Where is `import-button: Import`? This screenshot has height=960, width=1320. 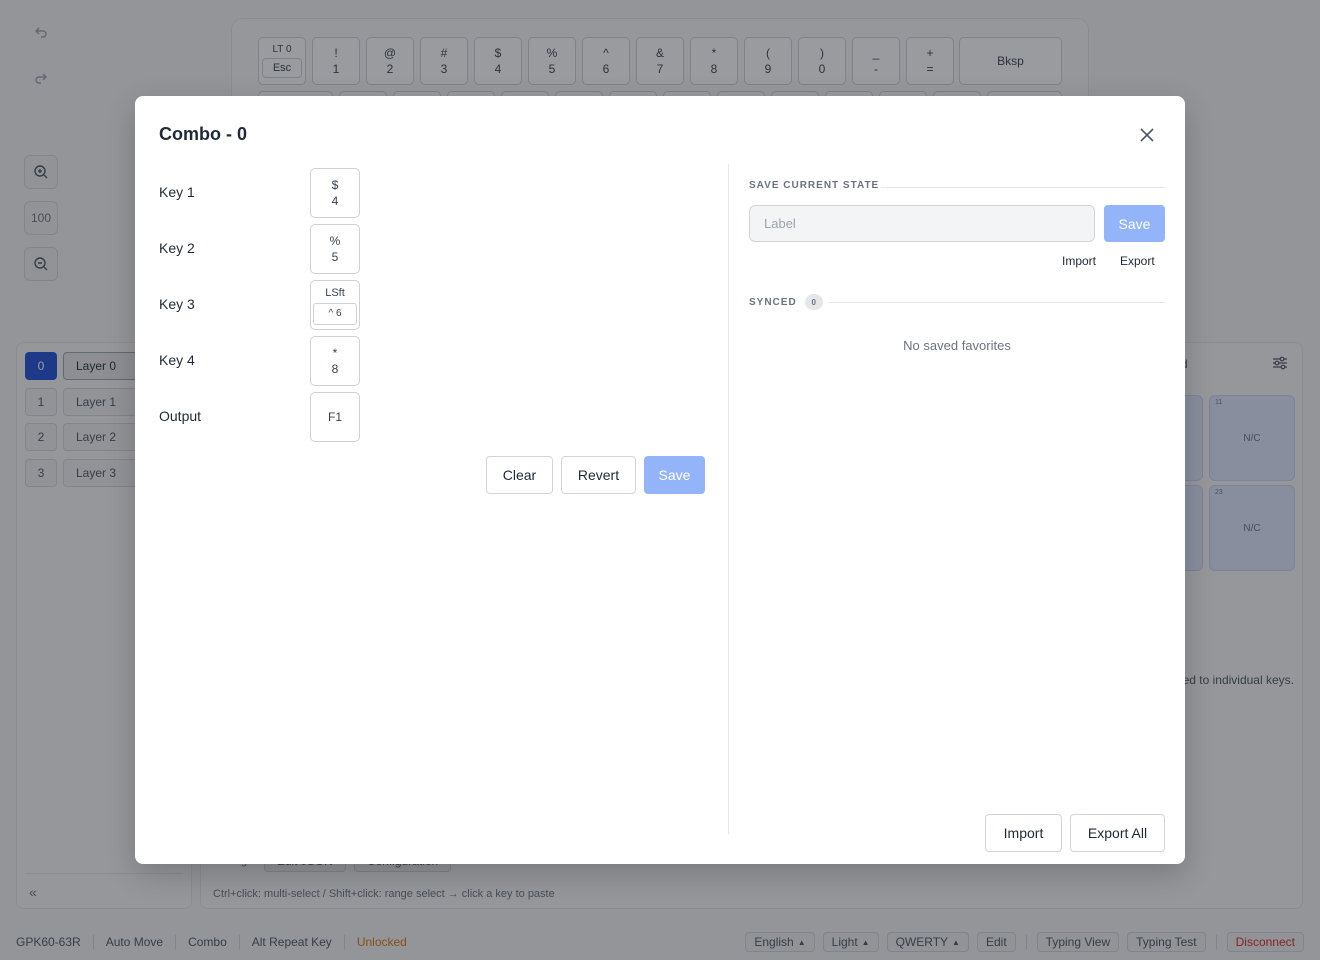
import-button: Import is located at coordinates (1023, 833).